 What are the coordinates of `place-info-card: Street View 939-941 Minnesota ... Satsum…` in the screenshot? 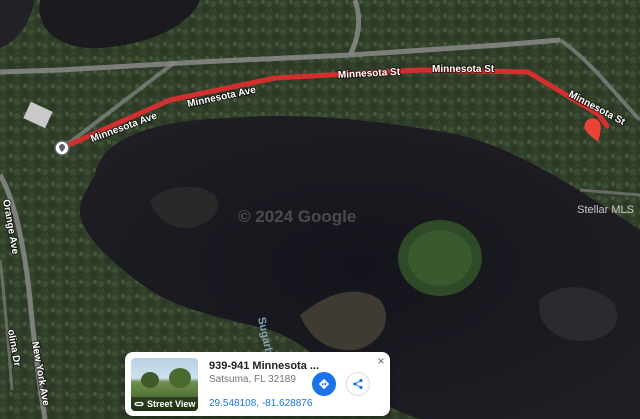 It's located at (257, 384).